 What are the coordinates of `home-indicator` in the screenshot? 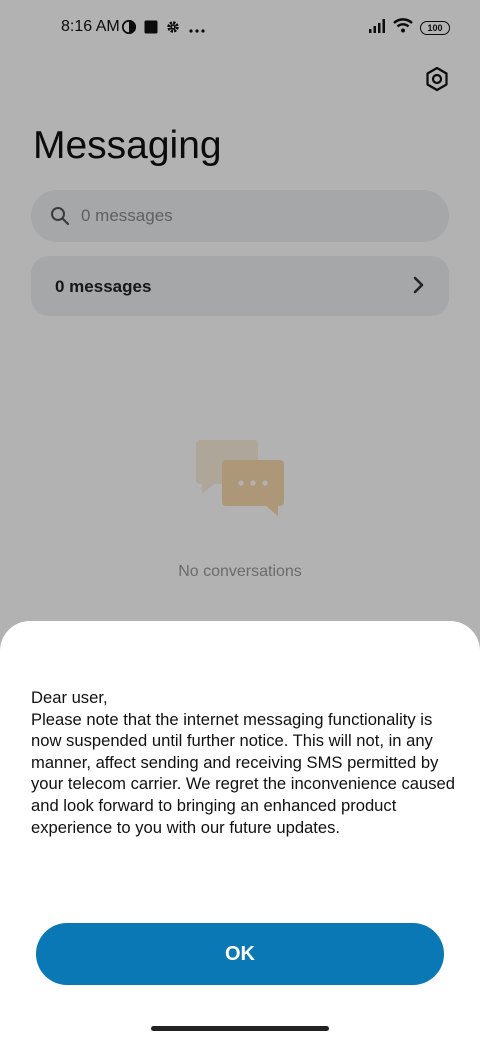 It's located at (240, 1028).